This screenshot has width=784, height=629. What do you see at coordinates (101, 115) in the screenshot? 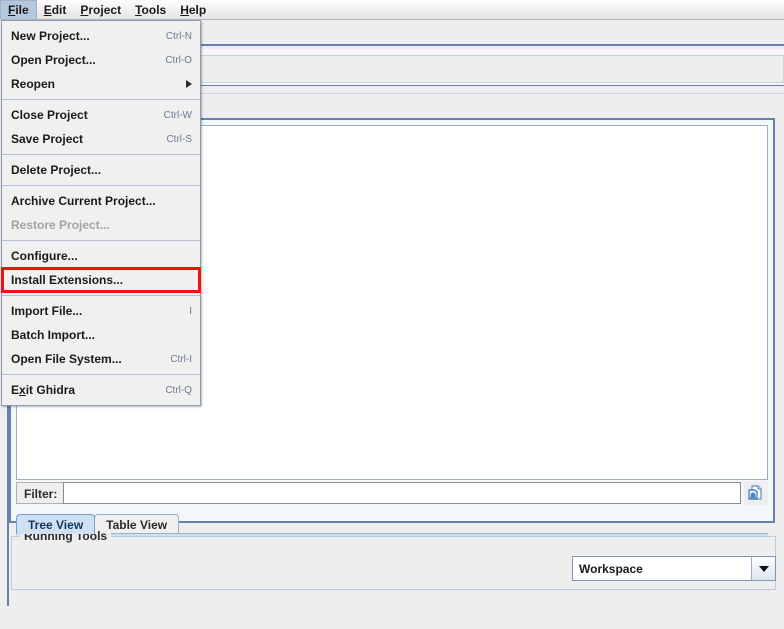
I see `menu-item-close-project: Close Project Ctrl-W` at bounding box center [101, 115].